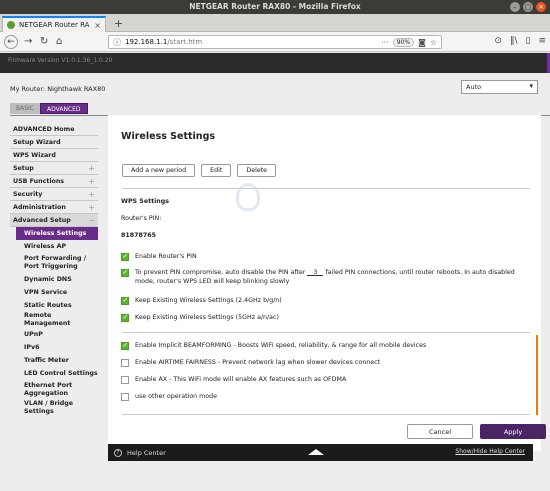  Describe the element at coordinates (44, 42) in the screenshot. I see `reload-icon: ↻` at that location.